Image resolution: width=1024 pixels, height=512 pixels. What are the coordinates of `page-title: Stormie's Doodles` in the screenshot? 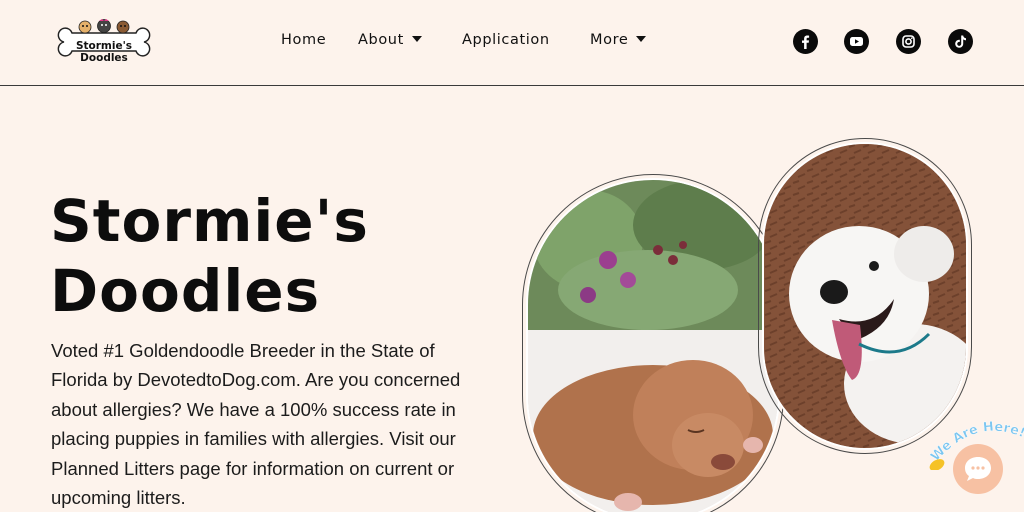 It's located at (260, 256).